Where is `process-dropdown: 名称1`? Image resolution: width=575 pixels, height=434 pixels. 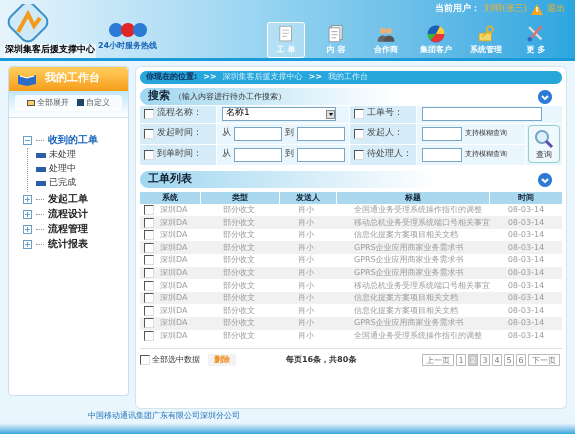 process-dropdown: 名称1 is located at coordinates (279, 114).